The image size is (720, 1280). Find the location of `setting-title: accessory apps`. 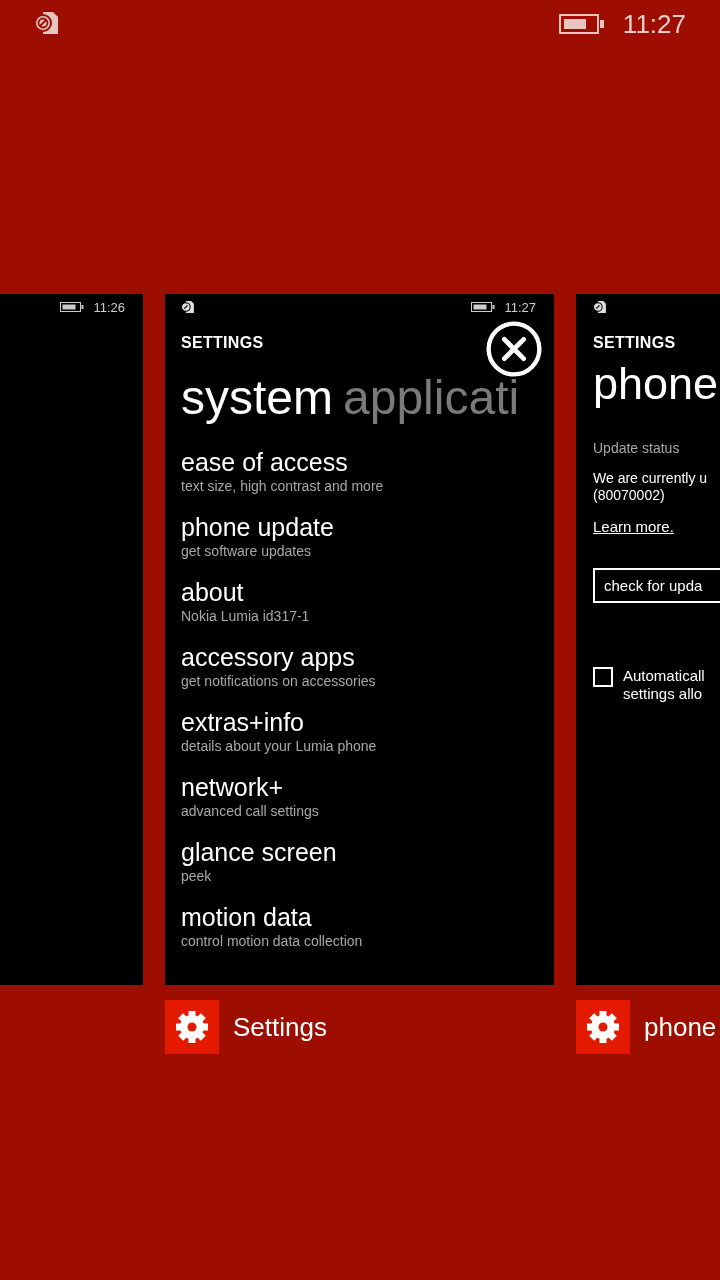

setting-title: accessory apps is located at coordinates (367, 657).